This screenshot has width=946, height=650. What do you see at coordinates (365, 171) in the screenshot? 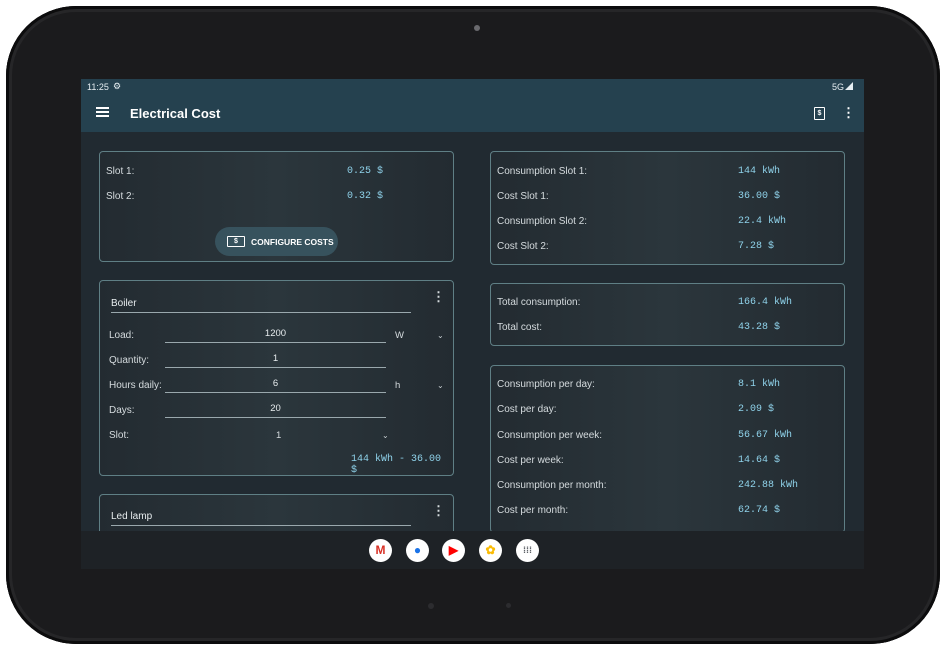
I see `slot-cost-value: 0.25 $` at bounding box center [365, 171].